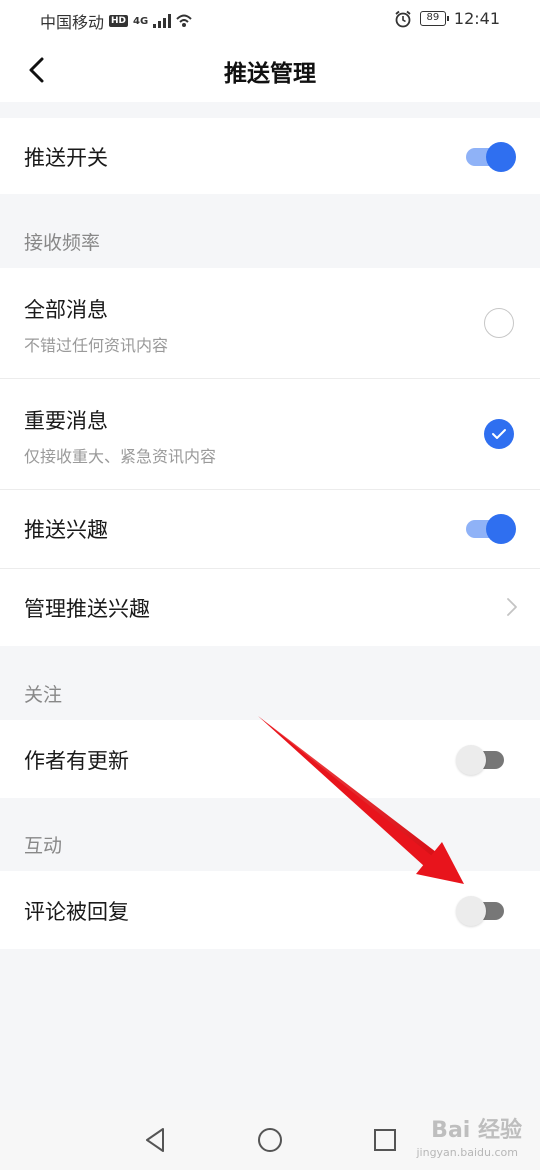 The height and width of the screenshot is (1170, 540). What do you see at coordinates (72, 22) in the screenshot?
I see `carrier-label: 中国移动` at bounding box center [72, 22].